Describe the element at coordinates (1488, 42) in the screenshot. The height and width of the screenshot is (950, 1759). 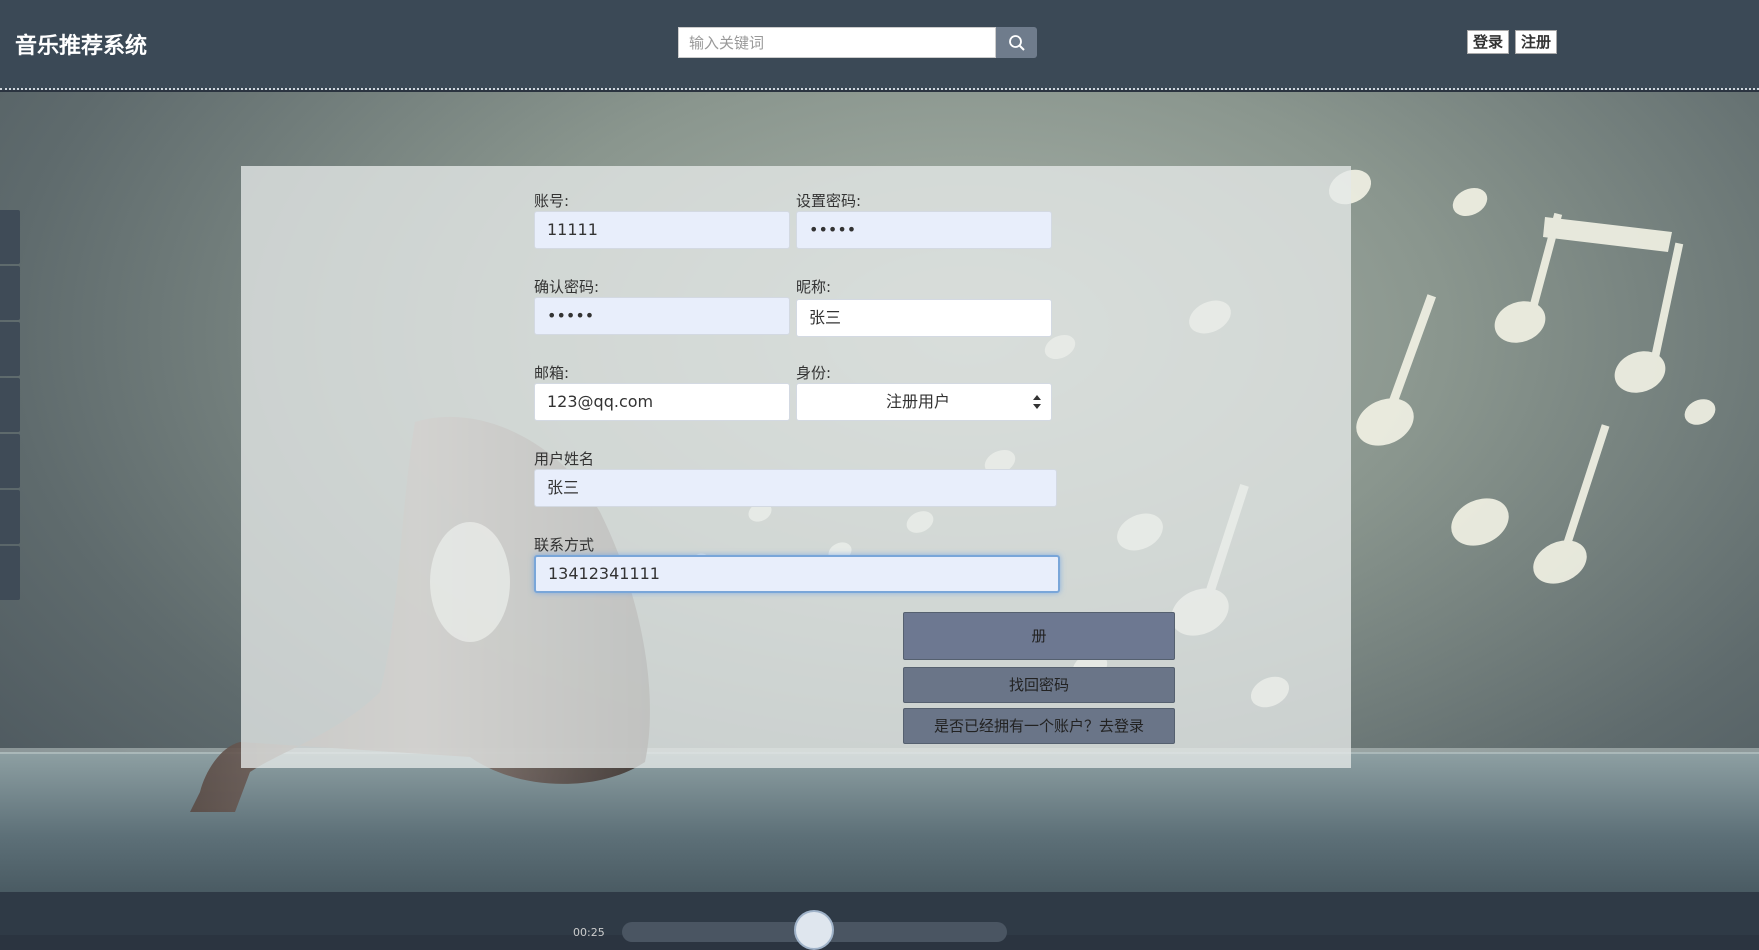
I see `login-button: 登录` at that location.